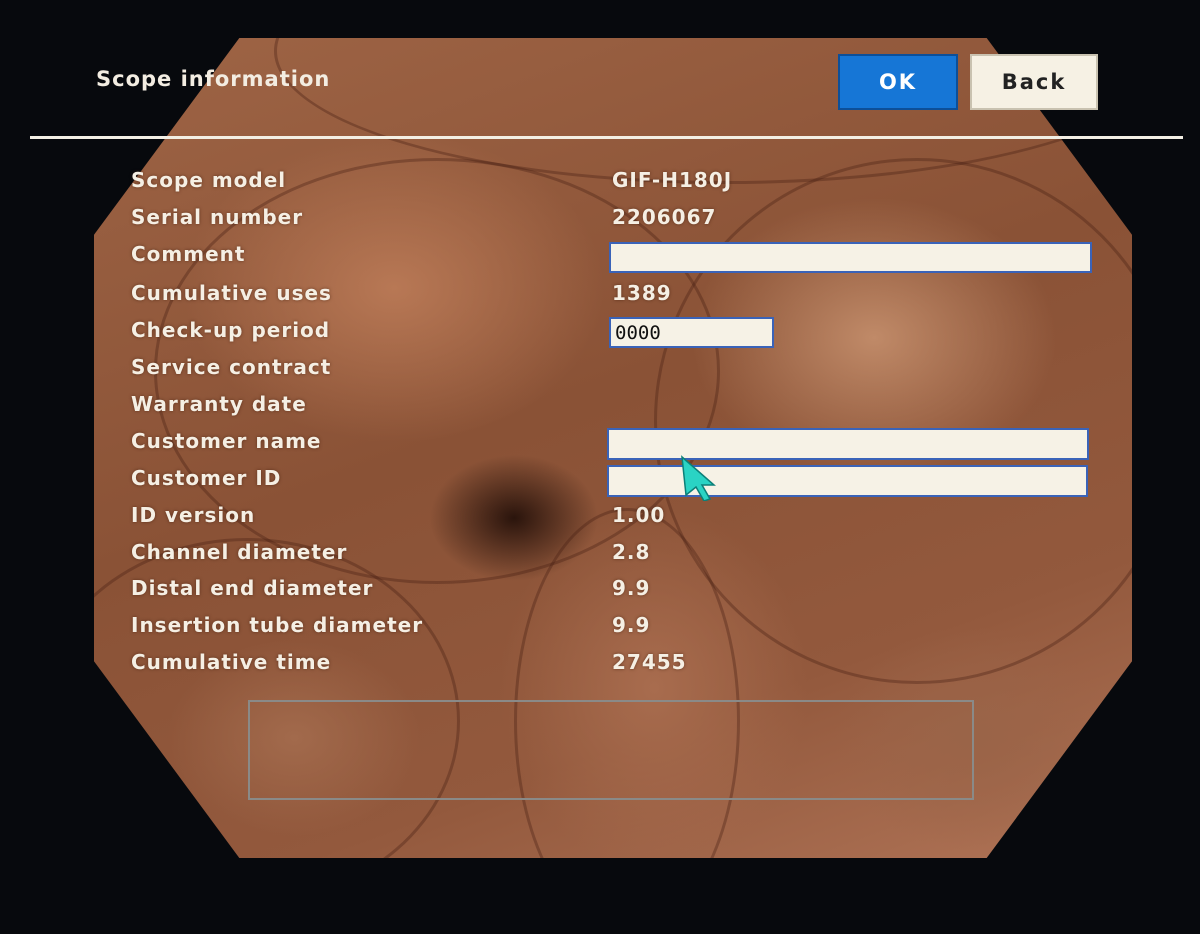  Describe the element at coordinates (252, 588) in the screenshot. I see `distal-end-diameter-label: Distal end diameter` at that location.